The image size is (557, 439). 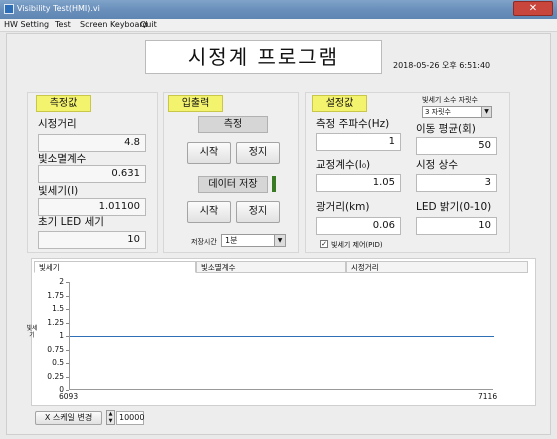 What do you see at coordinates (456, 183) in the screenshot?
I see `visibility-const-input: 3` at bounding box center [456, 183].